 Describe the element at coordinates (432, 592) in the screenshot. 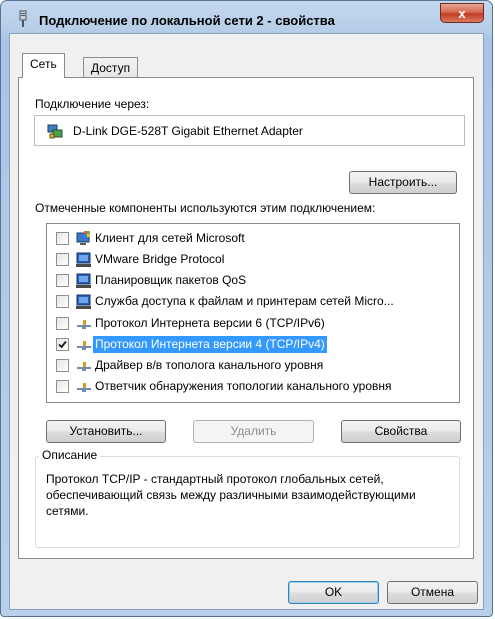

I see `cancel-button: Отмена` at that location.